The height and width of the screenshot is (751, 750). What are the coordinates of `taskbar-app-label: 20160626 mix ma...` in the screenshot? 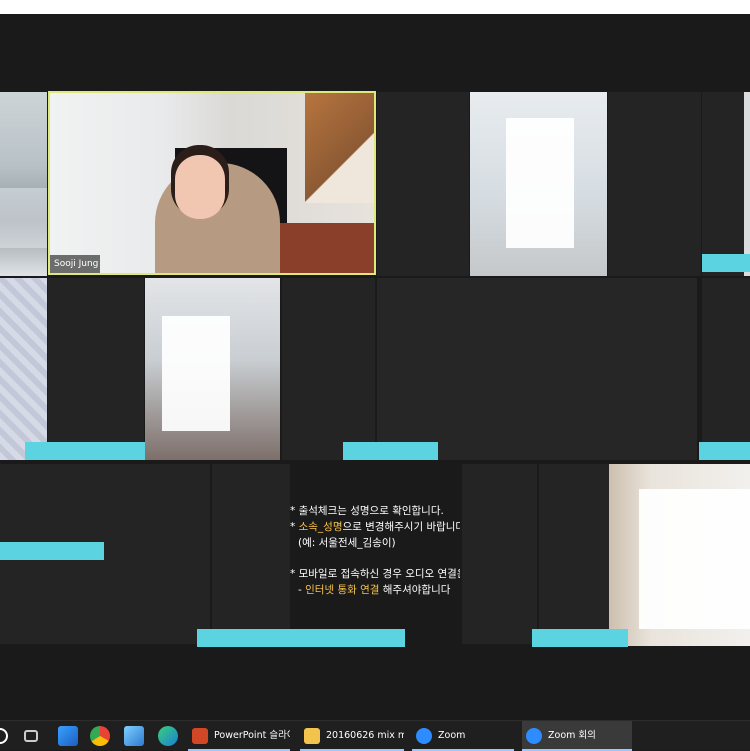 It's located at (365, 735).